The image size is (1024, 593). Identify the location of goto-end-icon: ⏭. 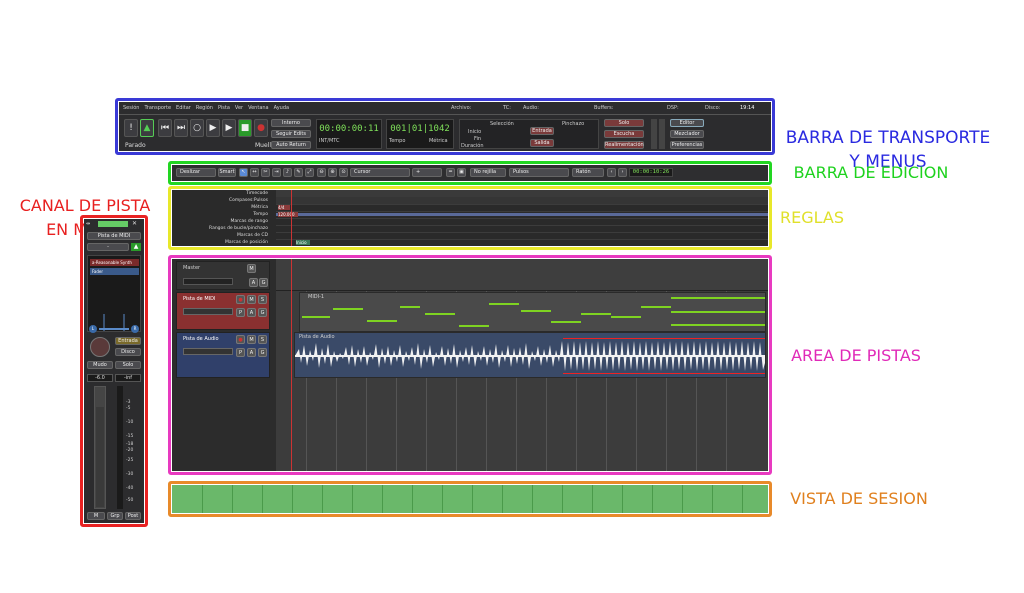
(181, 128).